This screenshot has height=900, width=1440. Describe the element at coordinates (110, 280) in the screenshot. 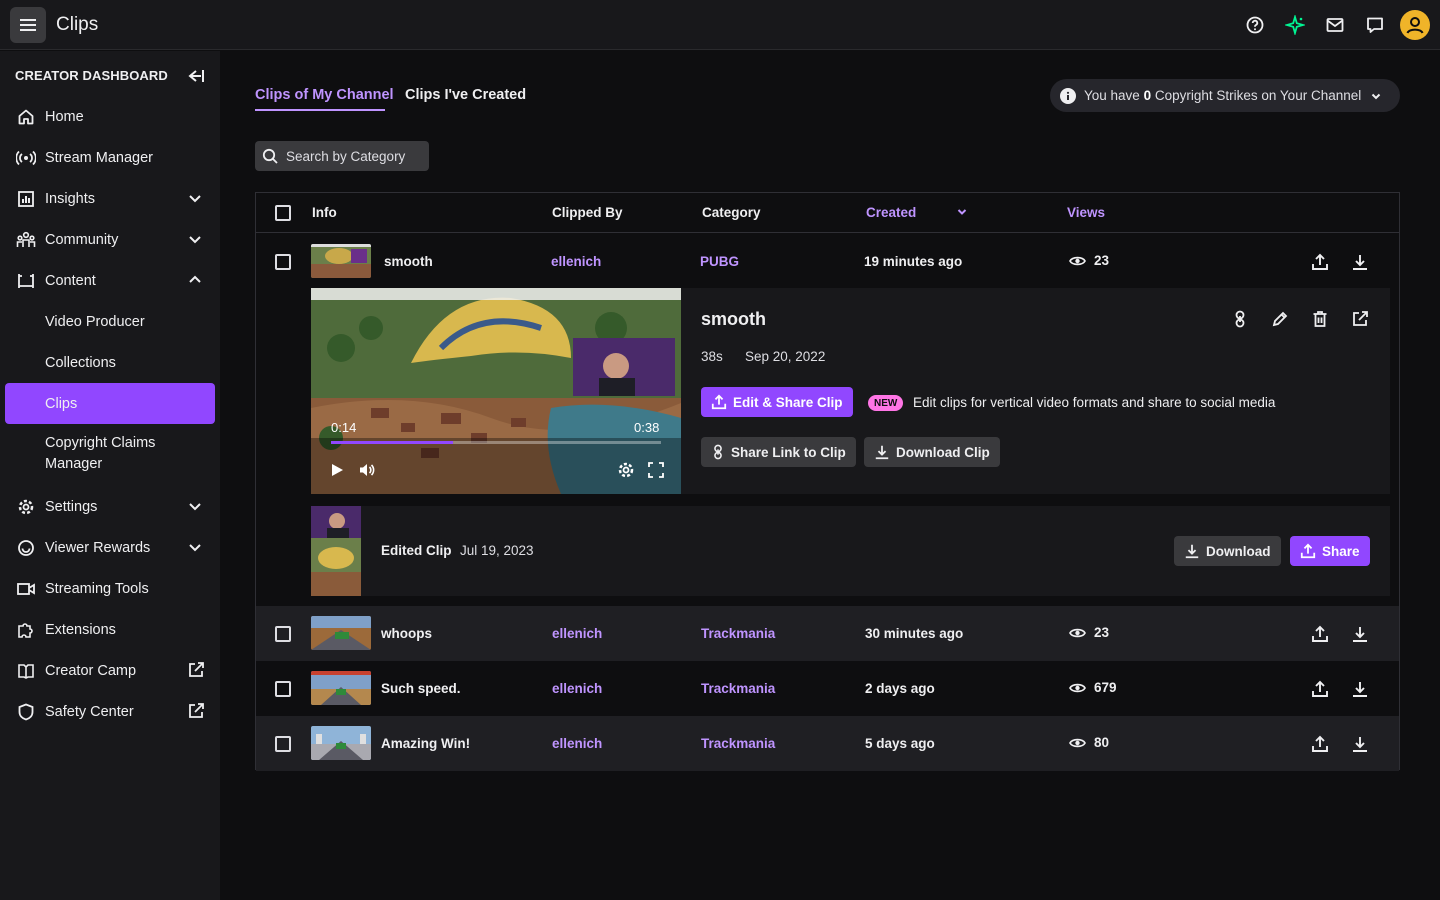

I see `sidebar-item-content: Content` at that location.